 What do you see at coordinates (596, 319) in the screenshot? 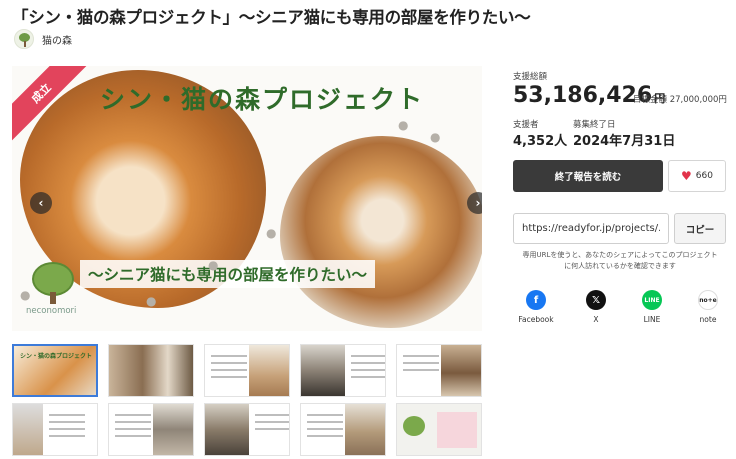
I see `share-label: X` at bounding box center [596, 319].